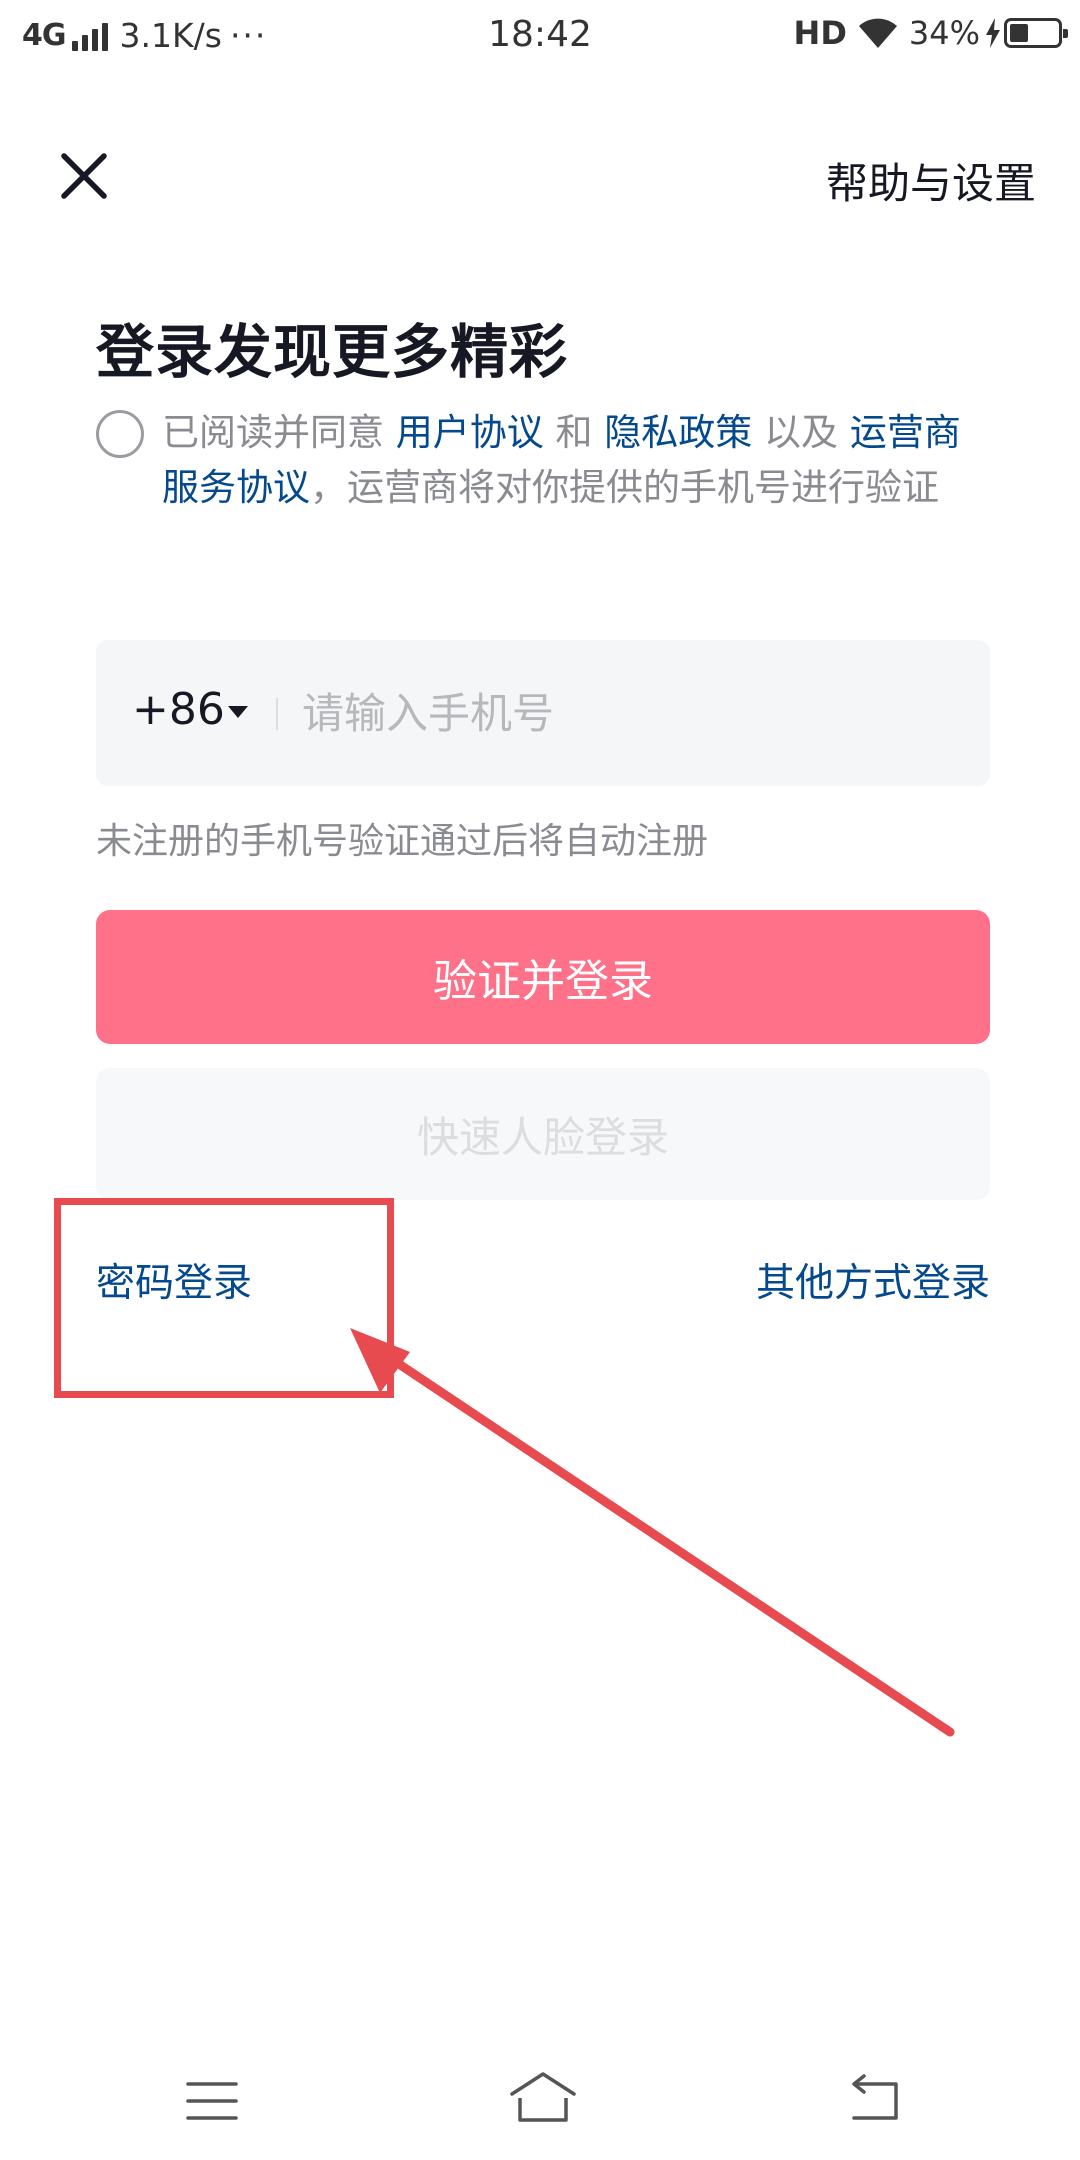  I want to click on annotation-highlight-box, so click(224, 1298).